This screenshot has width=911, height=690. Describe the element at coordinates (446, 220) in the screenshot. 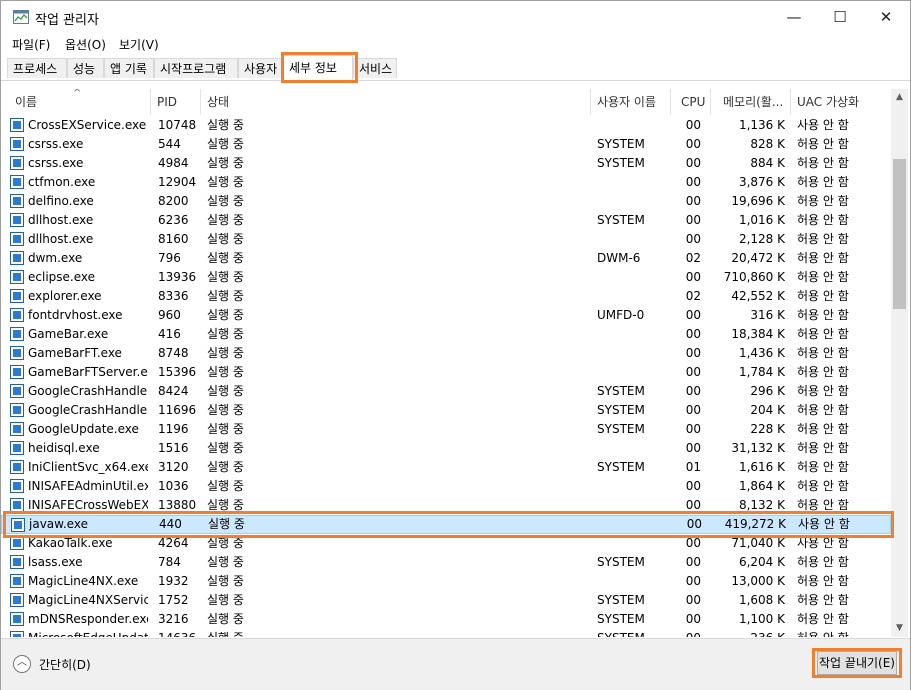

I see `table-row: dllhost.exe 6236 실행 중 SYSTEM 00 1,016 K 허용 안 함` at that location.